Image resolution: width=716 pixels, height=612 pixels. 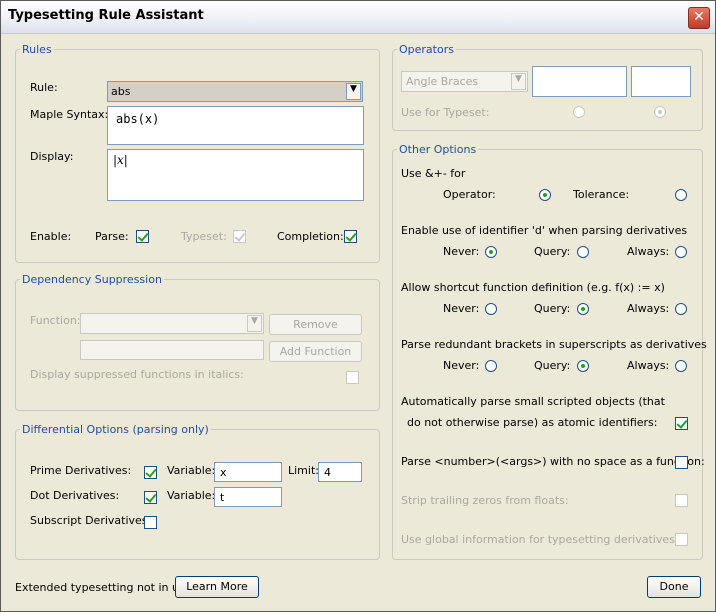 What do you see at coordinates (648, 251) in the screenshot?
I see `identifier-d-always-label: Always:` at bounding box center [648, 251].